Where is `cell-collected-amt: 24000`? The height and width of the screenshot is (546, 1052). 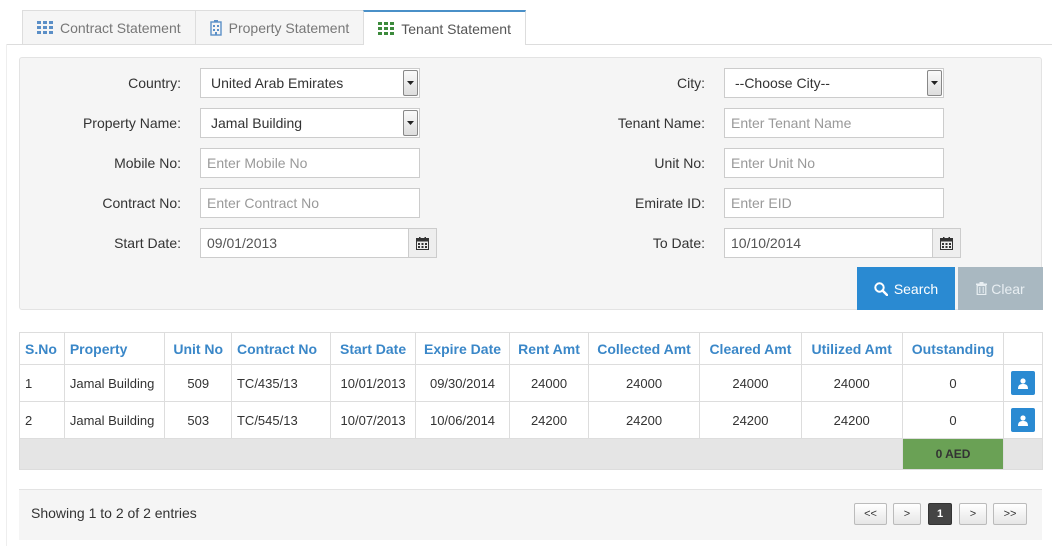 cell-collected-amt: 24000 is located at coordinates (644, 383).